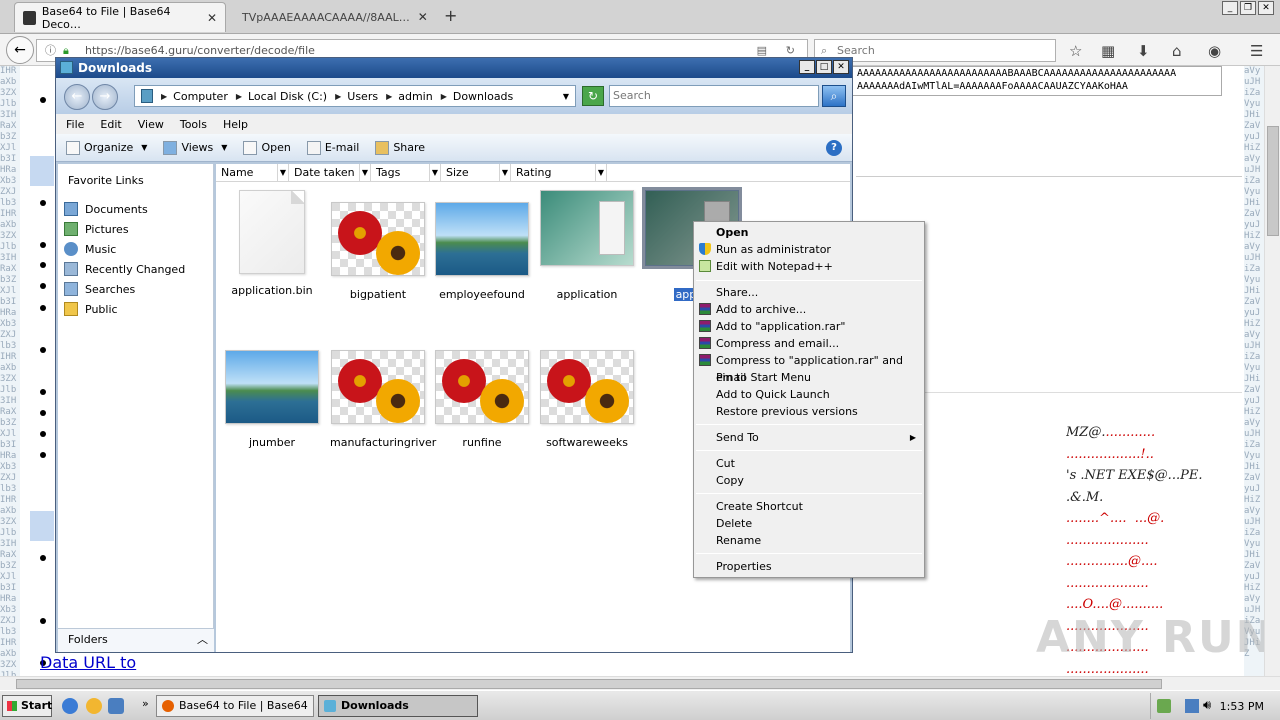 This screenshot has height=720, width=1280. What do you see at coordinates (267, 147) in the screenshot?
I see `open-button: Open` at bounding box center [267, 147].